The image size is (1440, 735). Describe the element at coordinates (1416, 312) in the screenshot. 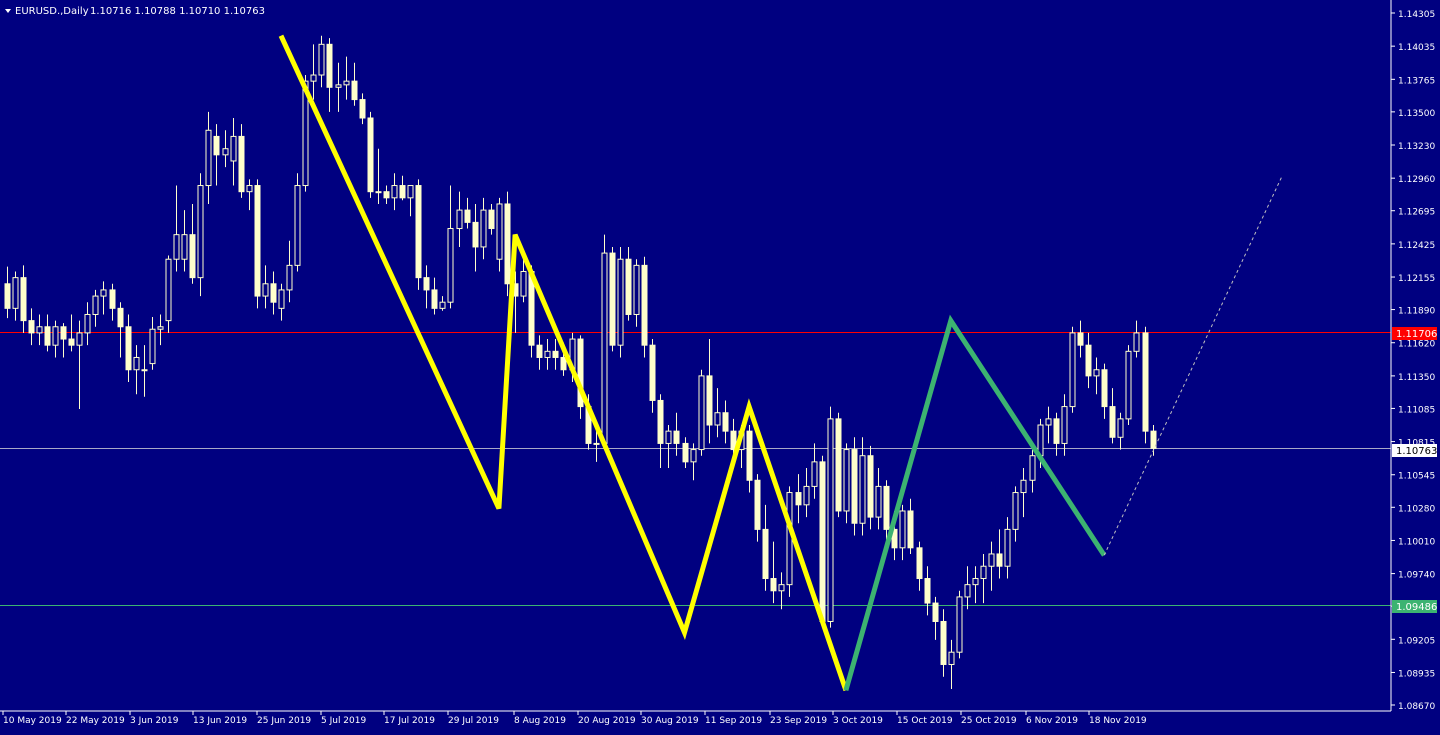

I see `price-tick-label: 1.11890` at that location.